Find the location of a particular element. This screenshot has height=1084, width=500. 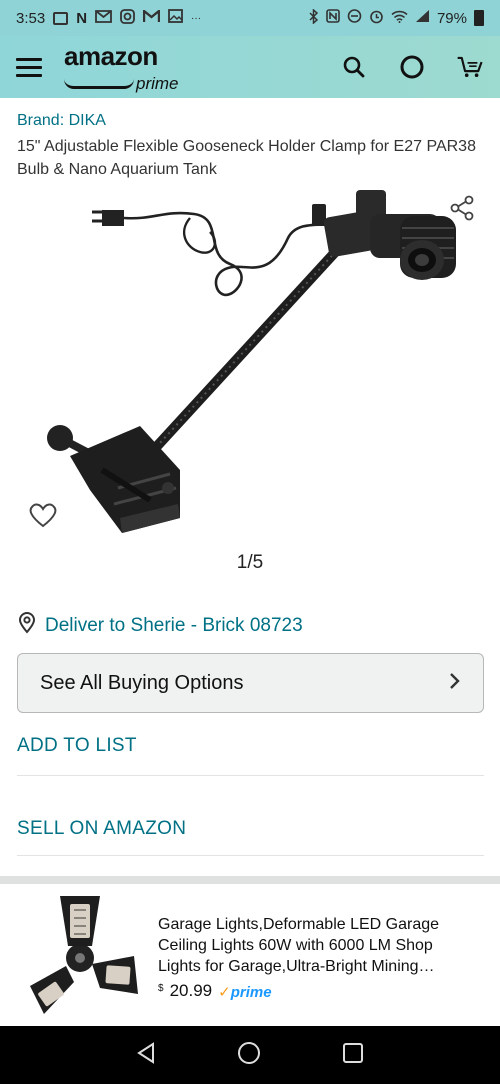

location-pin-icon is located at coordinates (27, 626).